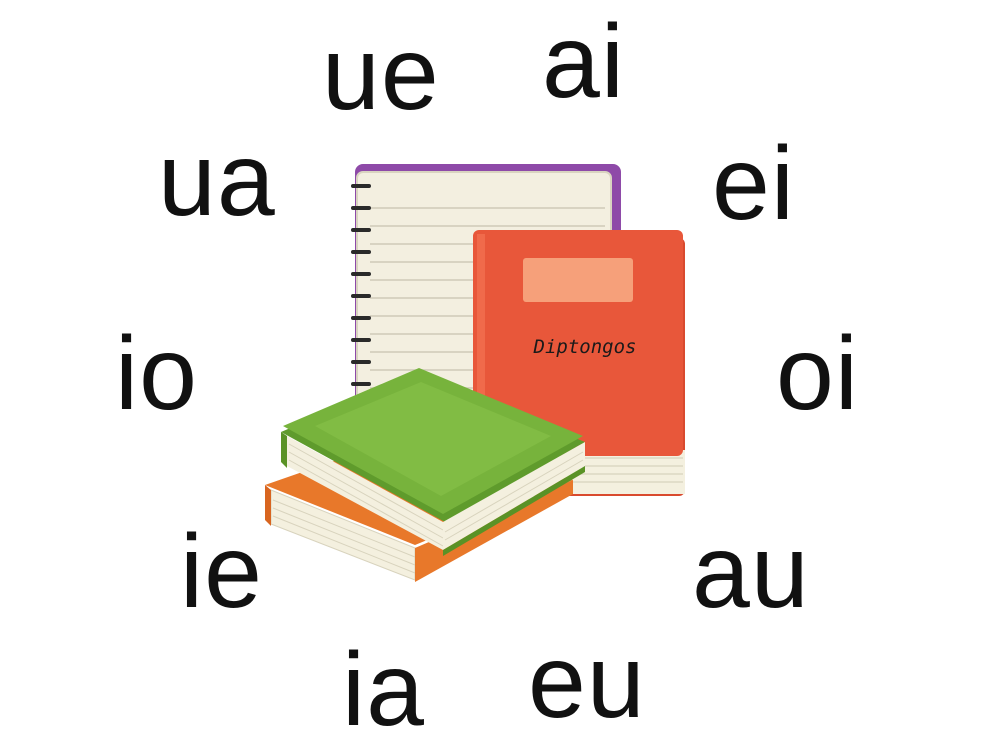  Describe the element at coordinates (587, 682) in the screenshot. I see `diphthong-eu: eu` at that location.